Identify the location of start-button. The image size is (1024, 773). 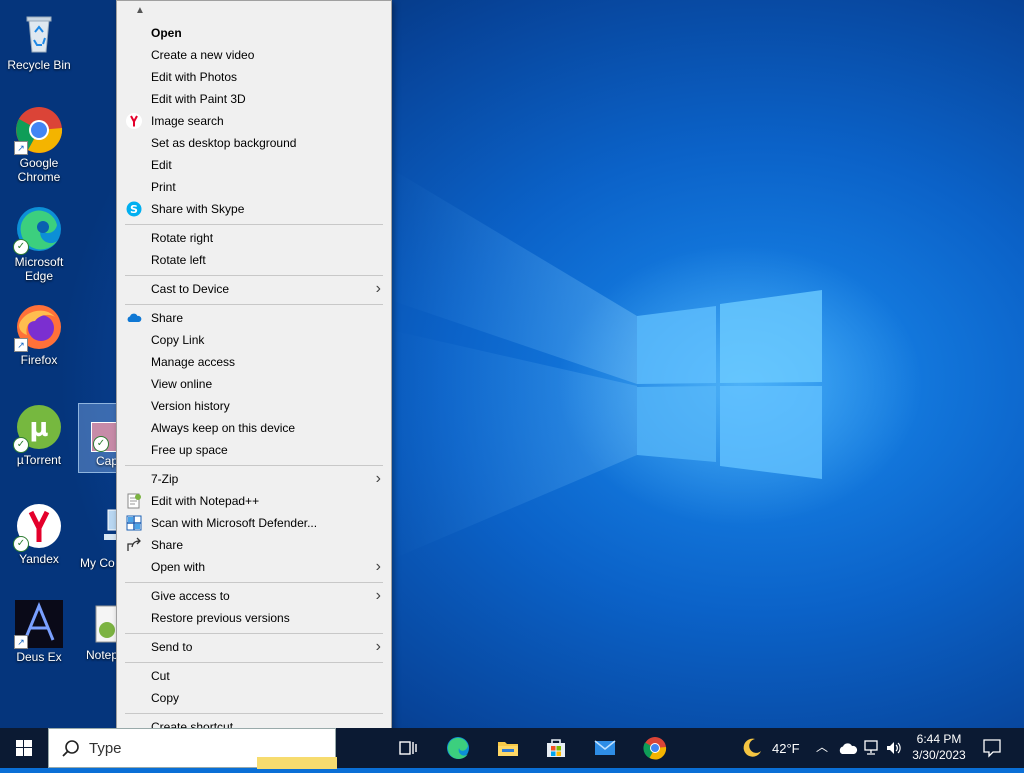
(24, 748).